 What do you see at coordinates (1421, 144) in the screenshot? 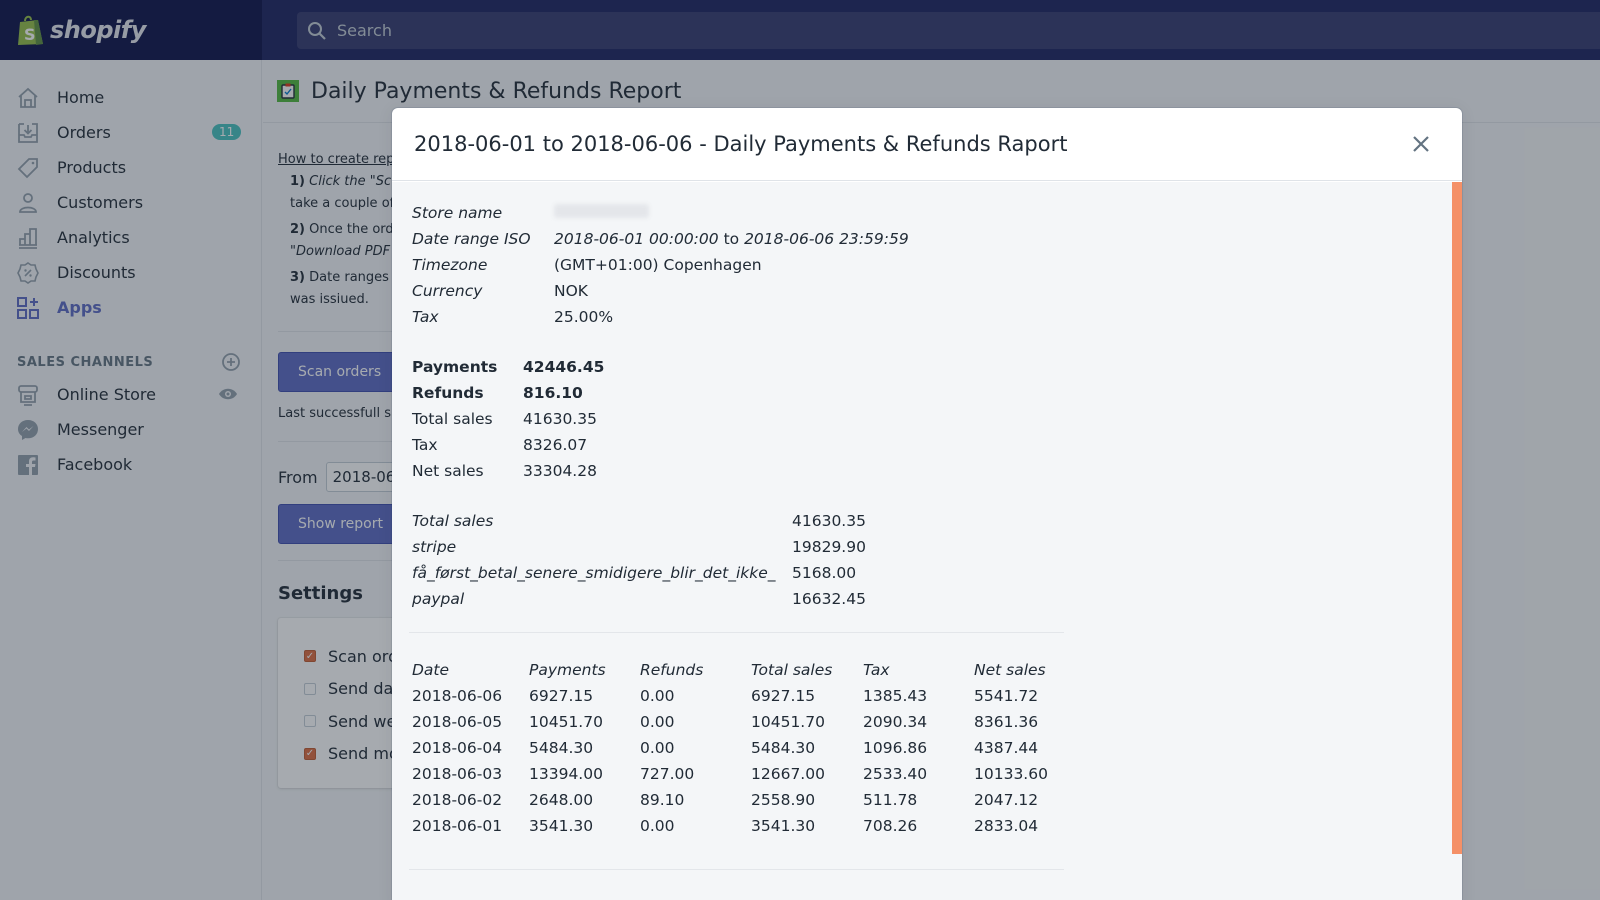
I see `close-icon` at bounding box center [1421, 144].